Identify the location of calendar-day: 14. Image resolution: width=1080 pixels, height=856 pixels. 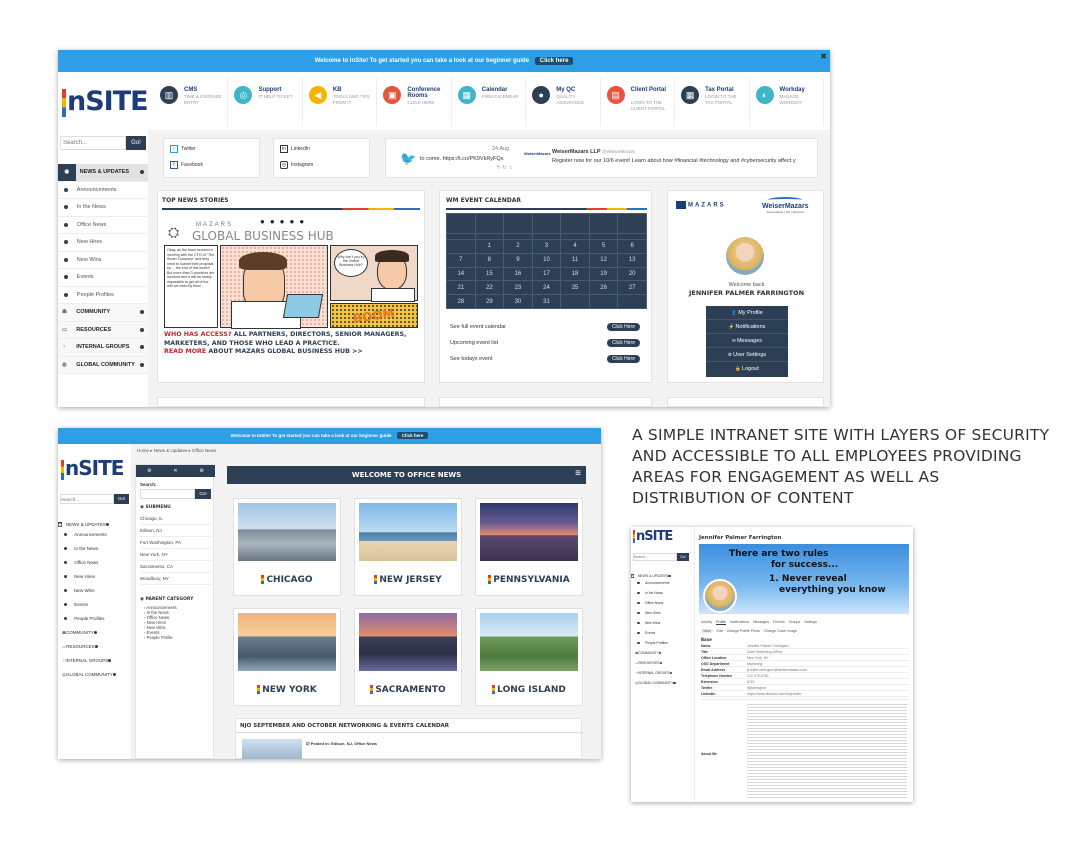
(461, 274).